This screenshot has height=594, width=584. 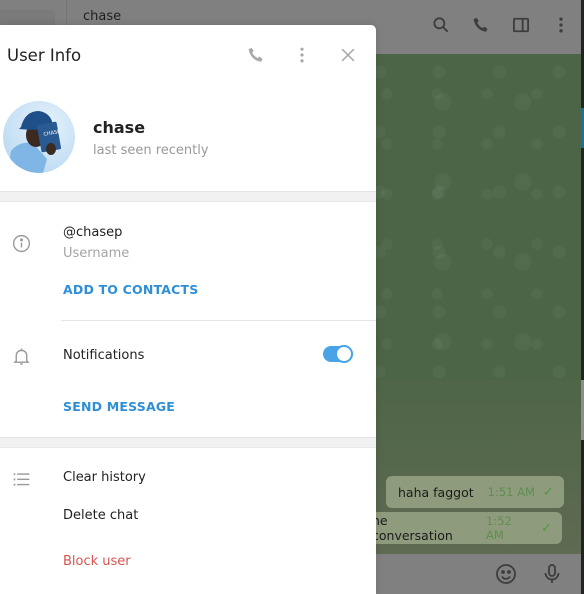 What do you see at coordinates (499, 528) in the screenshot?
I see `message-time: 1:52 AM` at bounding box center [499, 528].